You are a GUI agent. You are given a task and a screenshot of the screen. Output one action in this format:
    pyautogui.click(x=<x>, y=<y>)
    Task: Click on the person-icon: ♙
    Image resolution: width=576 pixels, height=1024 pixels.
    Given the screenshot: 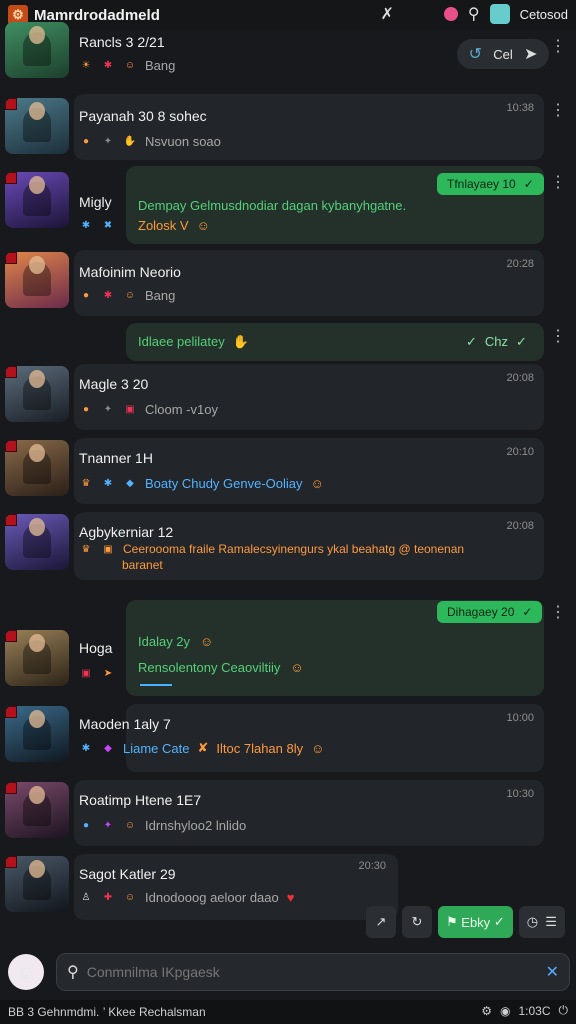 What is the action you would take?
    pyautogui.click(x=86, y=897)
    